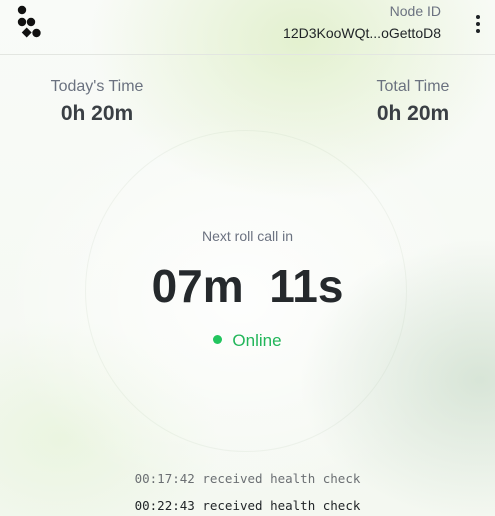 The image size is (495, 516). What do you see at coordinates (247, 27) in the screenshot?
I see `header-bar: Node ID 12D3KooWQt...oGettoD8` at bounding box center [247, 27].